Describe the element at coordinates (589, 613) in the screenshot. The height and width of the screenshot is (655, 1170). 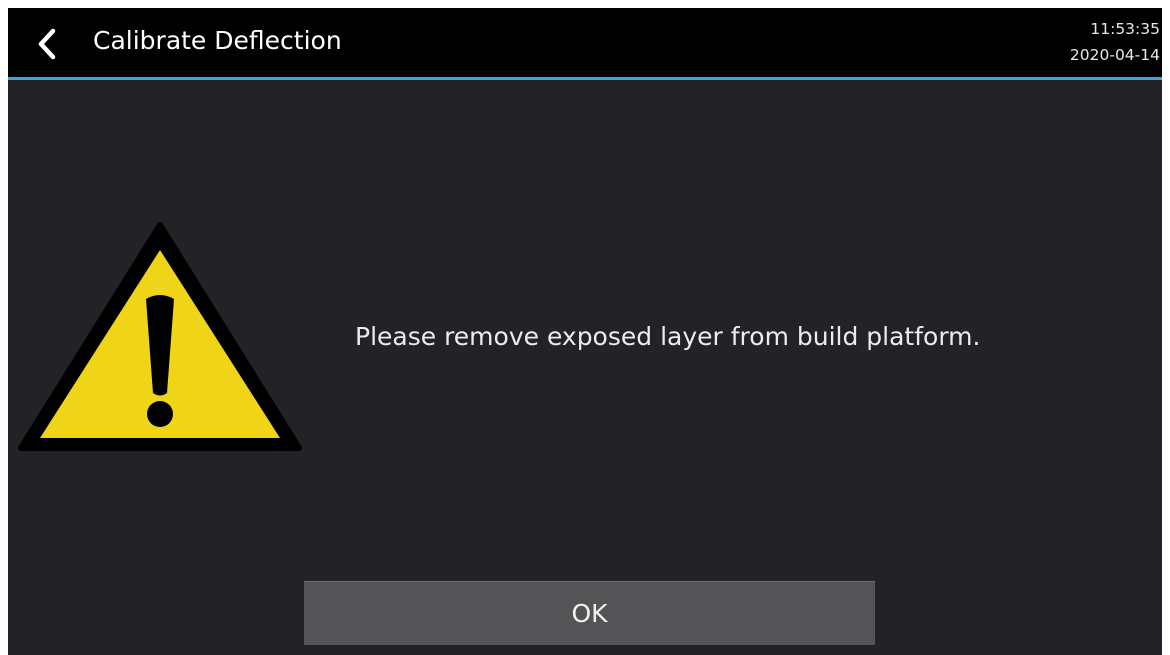
I see `ok-button: OK` at that location.